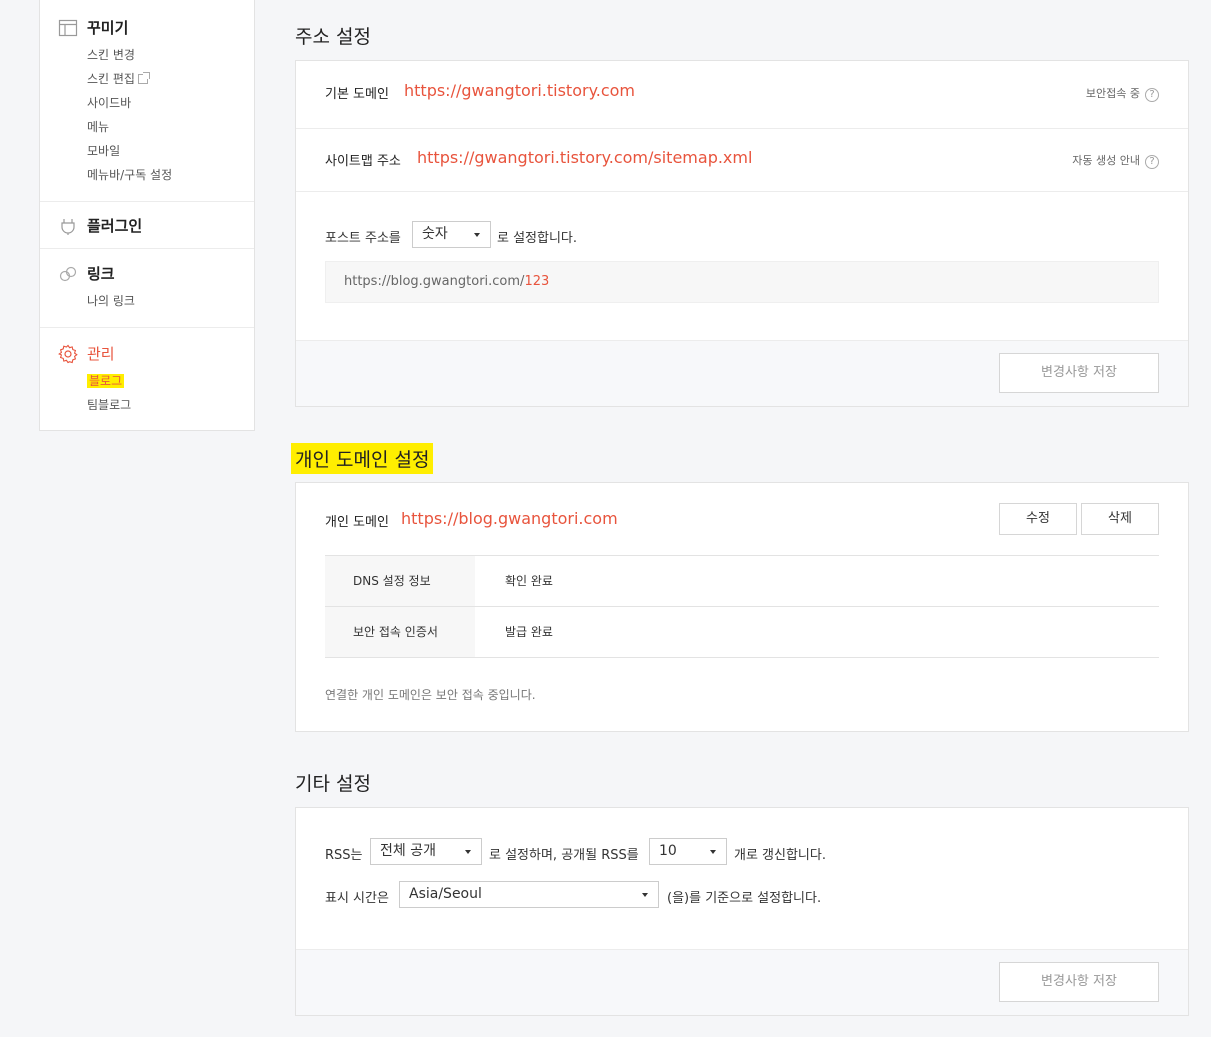  I want to click on etc-footer: 변경사항 저장, so click(742, 982).